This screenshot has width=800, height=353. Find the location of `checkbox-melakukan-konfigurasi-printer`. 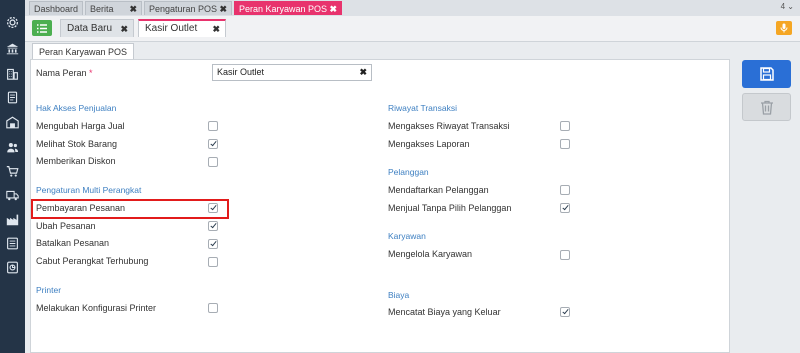

checkbox-melakukan-konfigurasi-printer is located at coordinates (213, 308).